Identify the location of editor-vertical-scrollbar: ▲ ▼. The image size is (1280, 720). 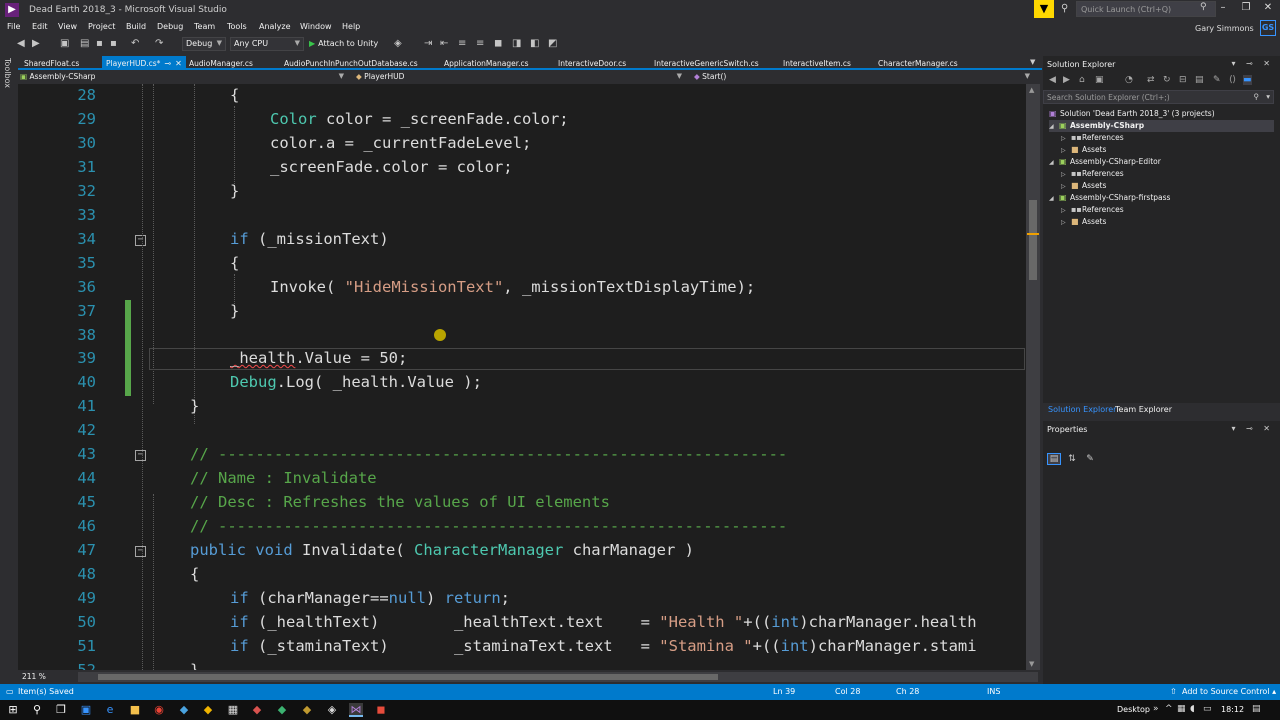
(1033, 377).